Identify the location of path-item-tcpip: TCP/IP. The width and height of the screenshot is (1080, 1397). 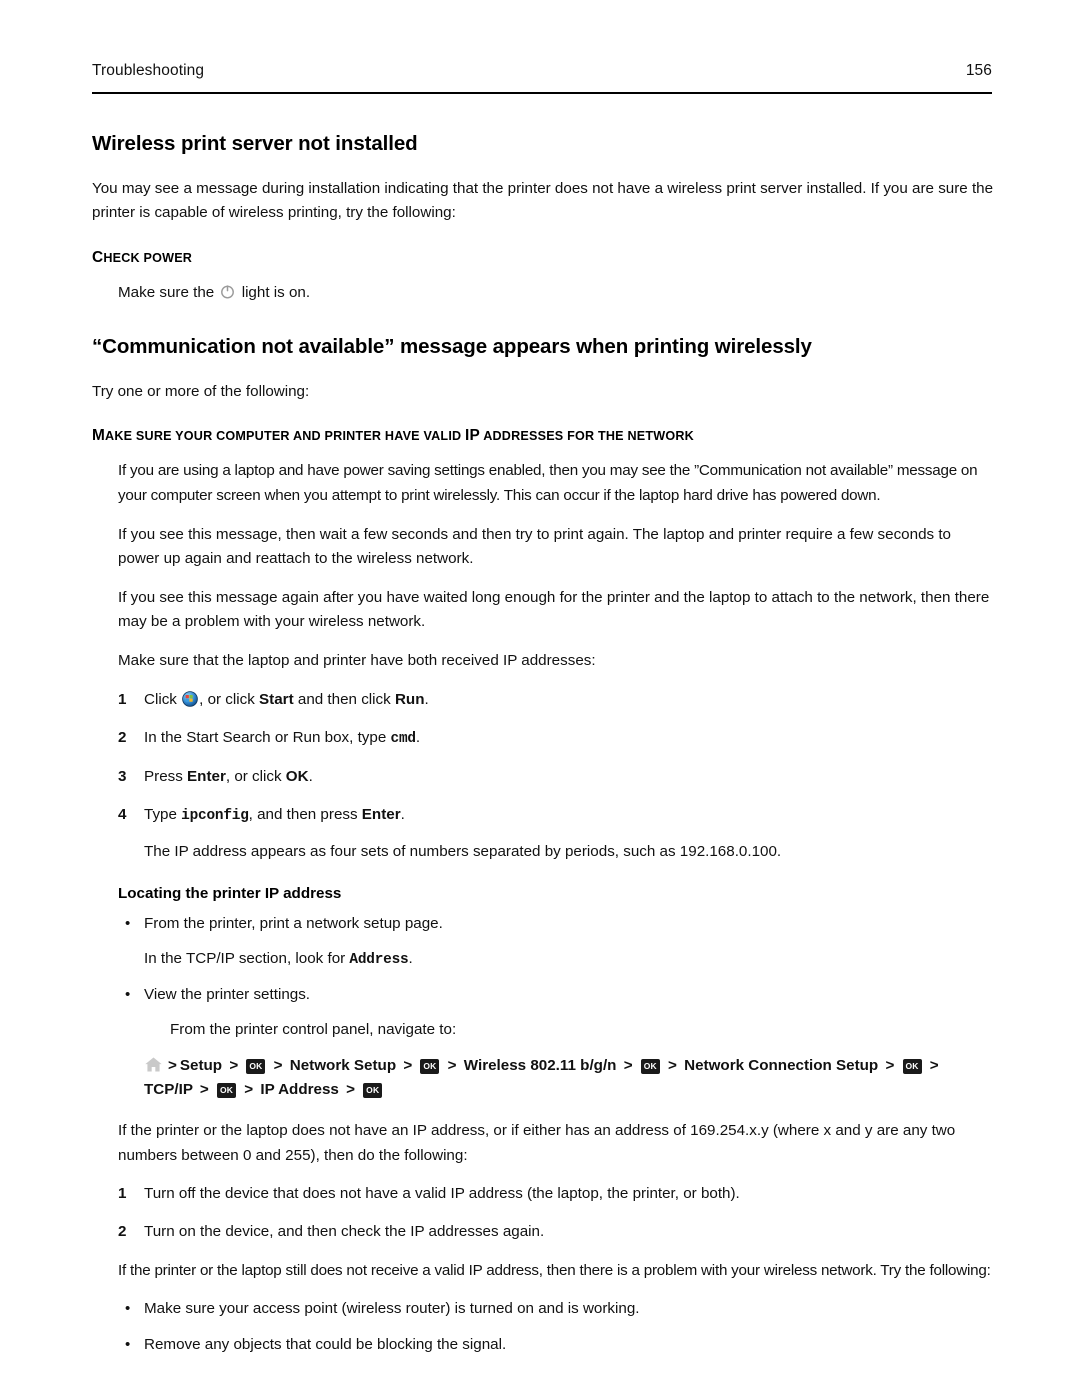
(168, 1090).